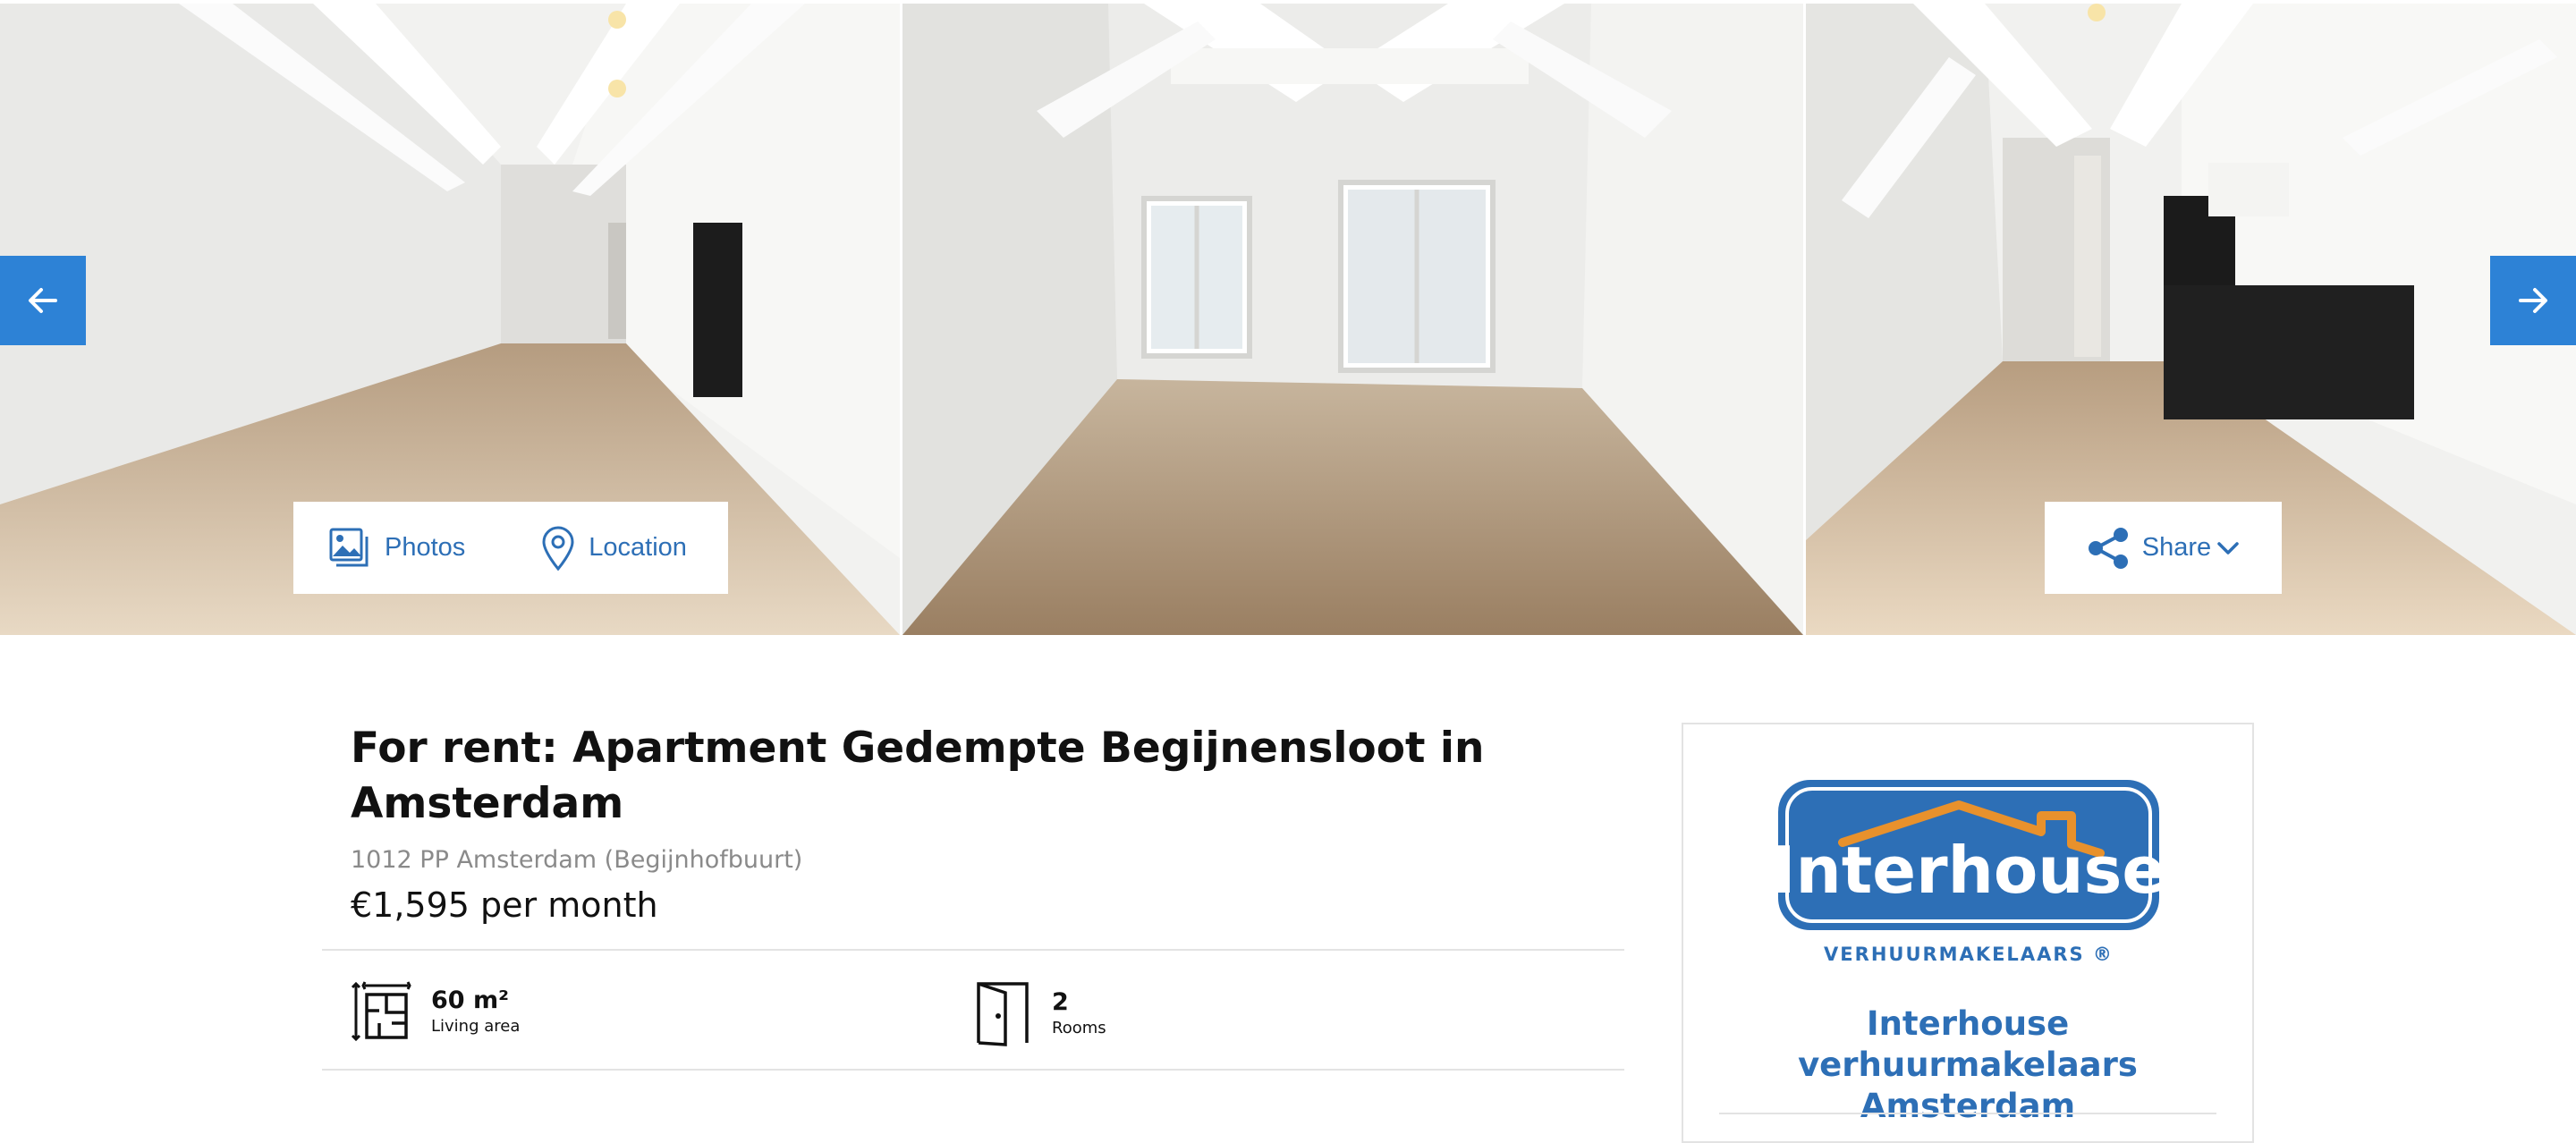 The height and width of the screenshot is (1143, 2576). Describe the element at coordinates (2176, 547) in the screenshot. I see `share-label: Share` at that location.